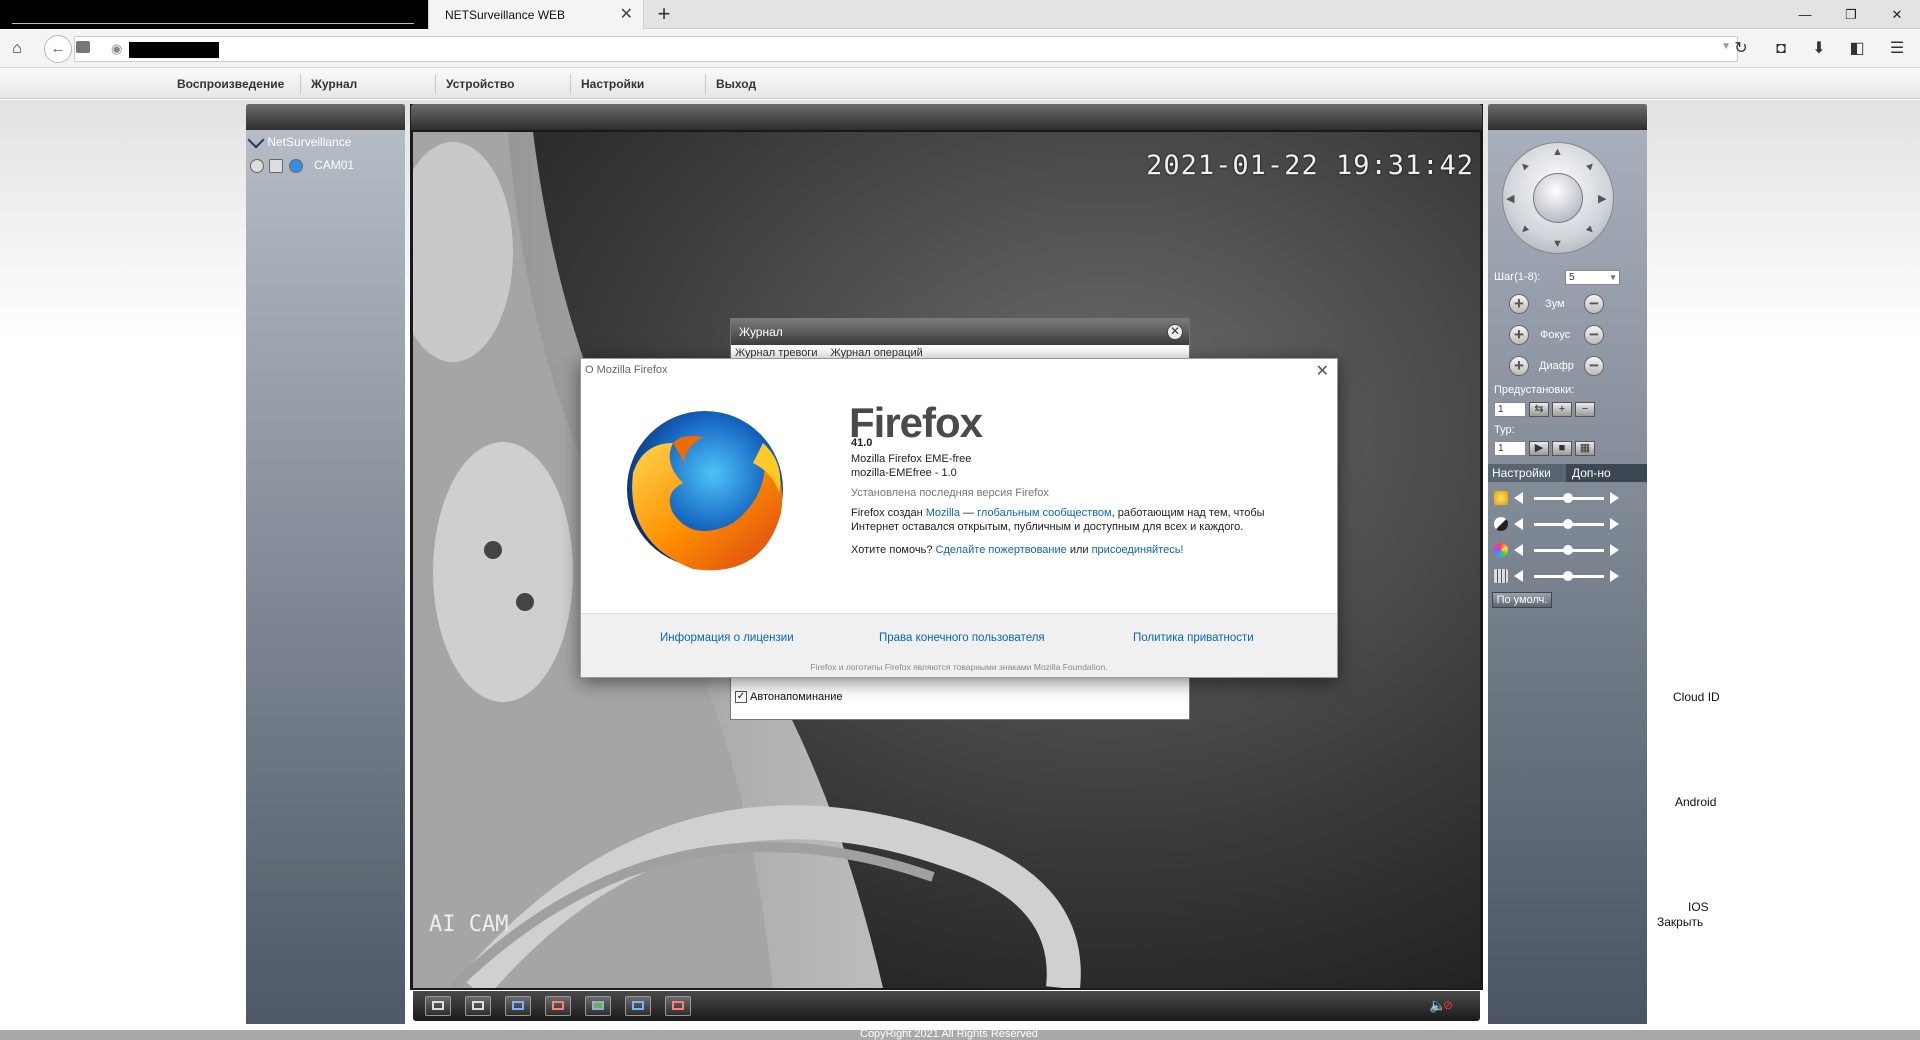 The image size is (1920, 1040). Describe the element at coordinates (1310, 165) in the screenshot. I see `video-timestamp: 2021-01-22 19:31:42` at that location.